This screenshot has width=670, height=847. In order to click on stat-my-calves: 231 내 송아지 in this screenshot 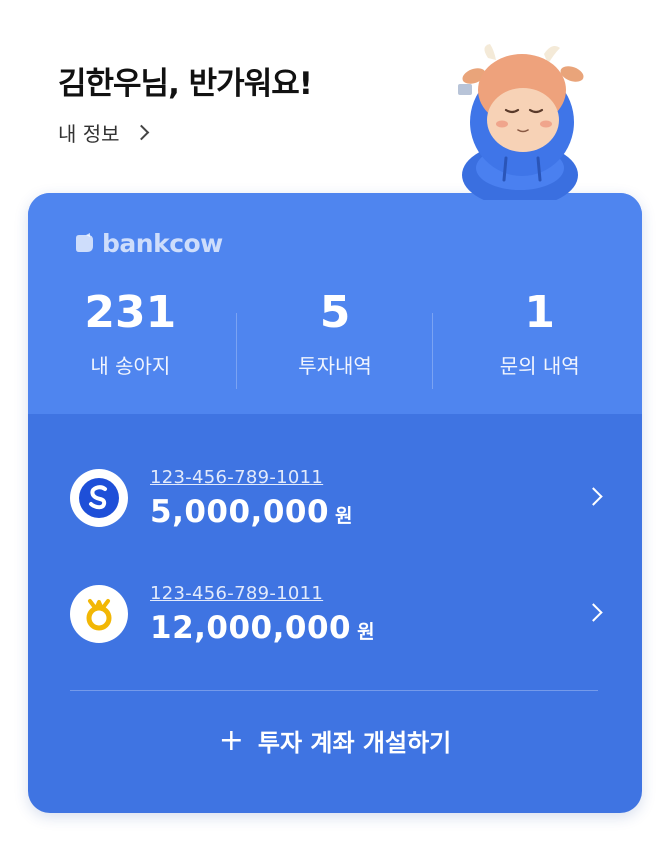, I will do `click(130, 333)`.